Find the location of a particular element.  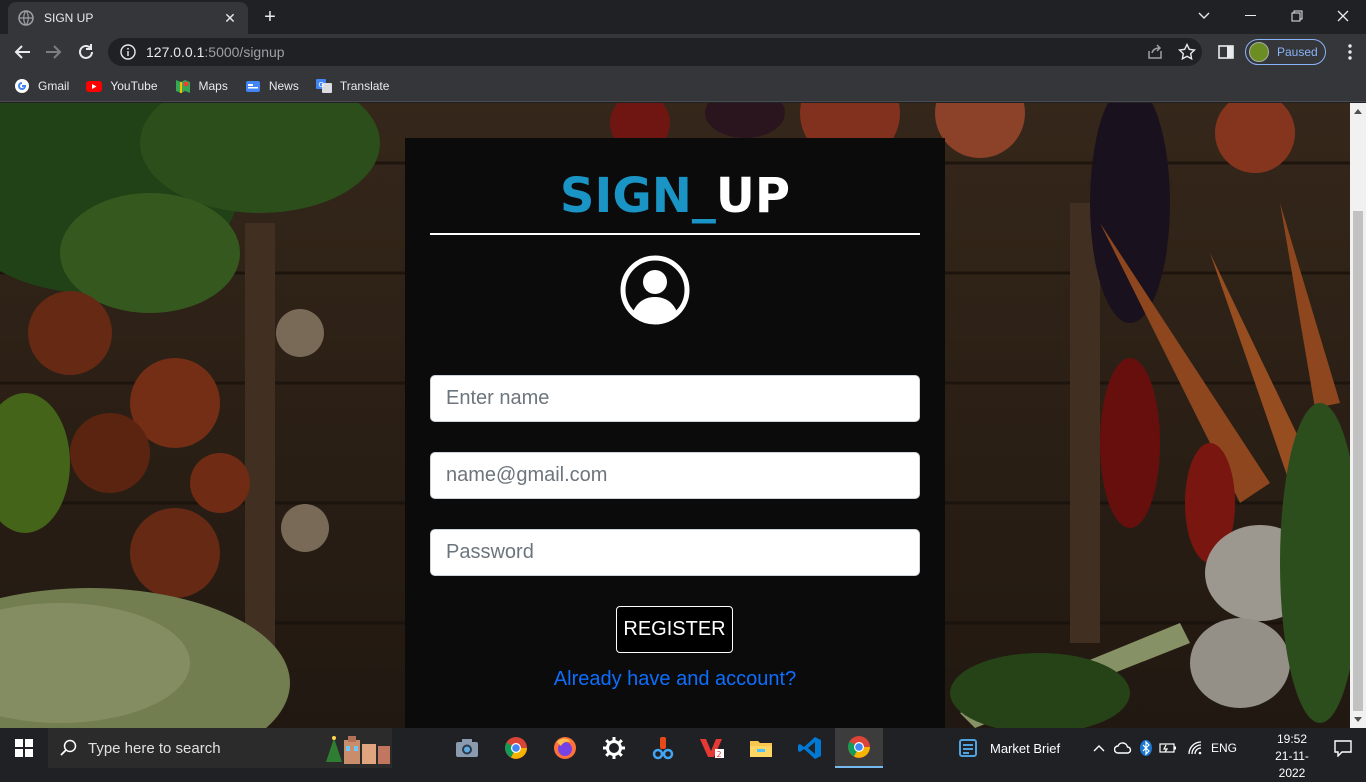

globe-icon is located at coordinates (26, 18).